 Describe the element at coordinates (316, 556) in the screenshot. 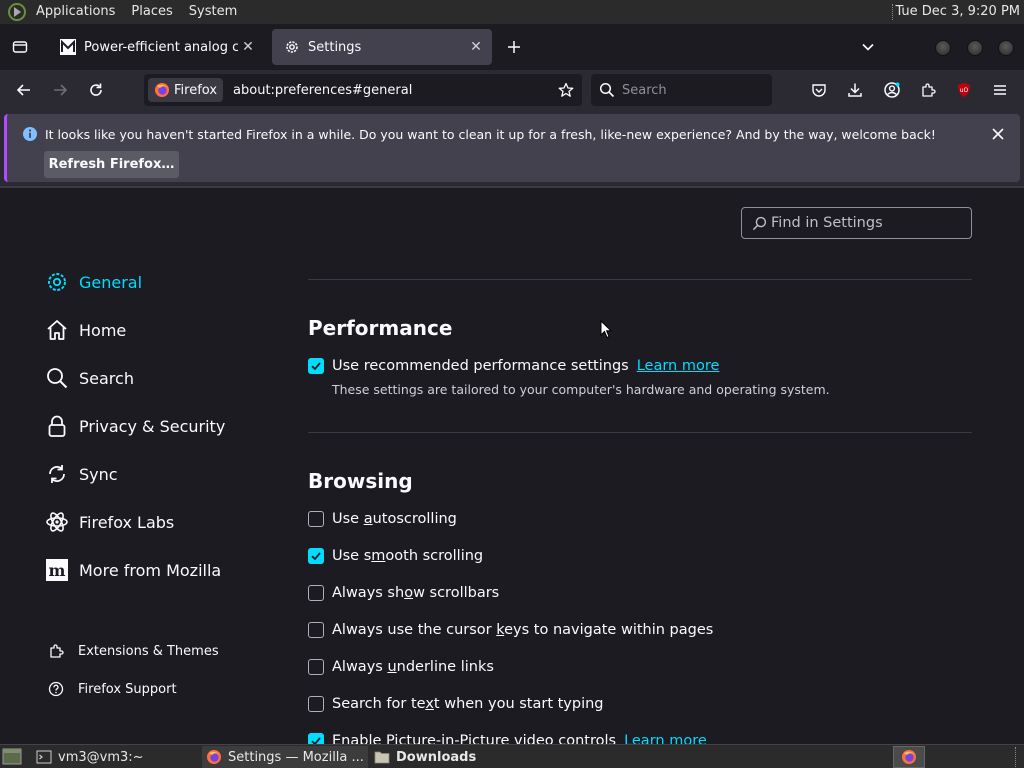

I see `smooth-scrolling-checkbox` at that location.